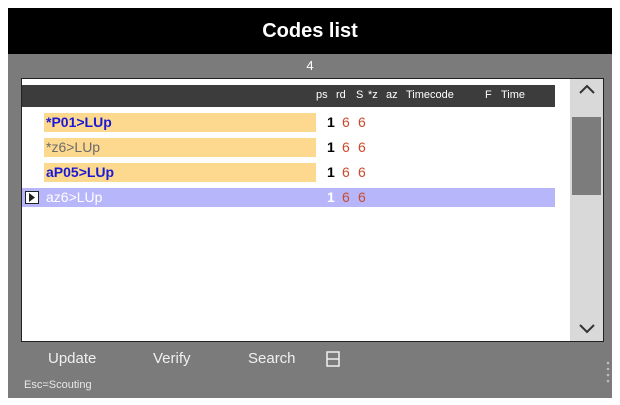 The width and height of the screenshot is (620, 405). Describe the element at coordinates (310, 65) in the screenshot. I see `codes-count: 4` at that location.